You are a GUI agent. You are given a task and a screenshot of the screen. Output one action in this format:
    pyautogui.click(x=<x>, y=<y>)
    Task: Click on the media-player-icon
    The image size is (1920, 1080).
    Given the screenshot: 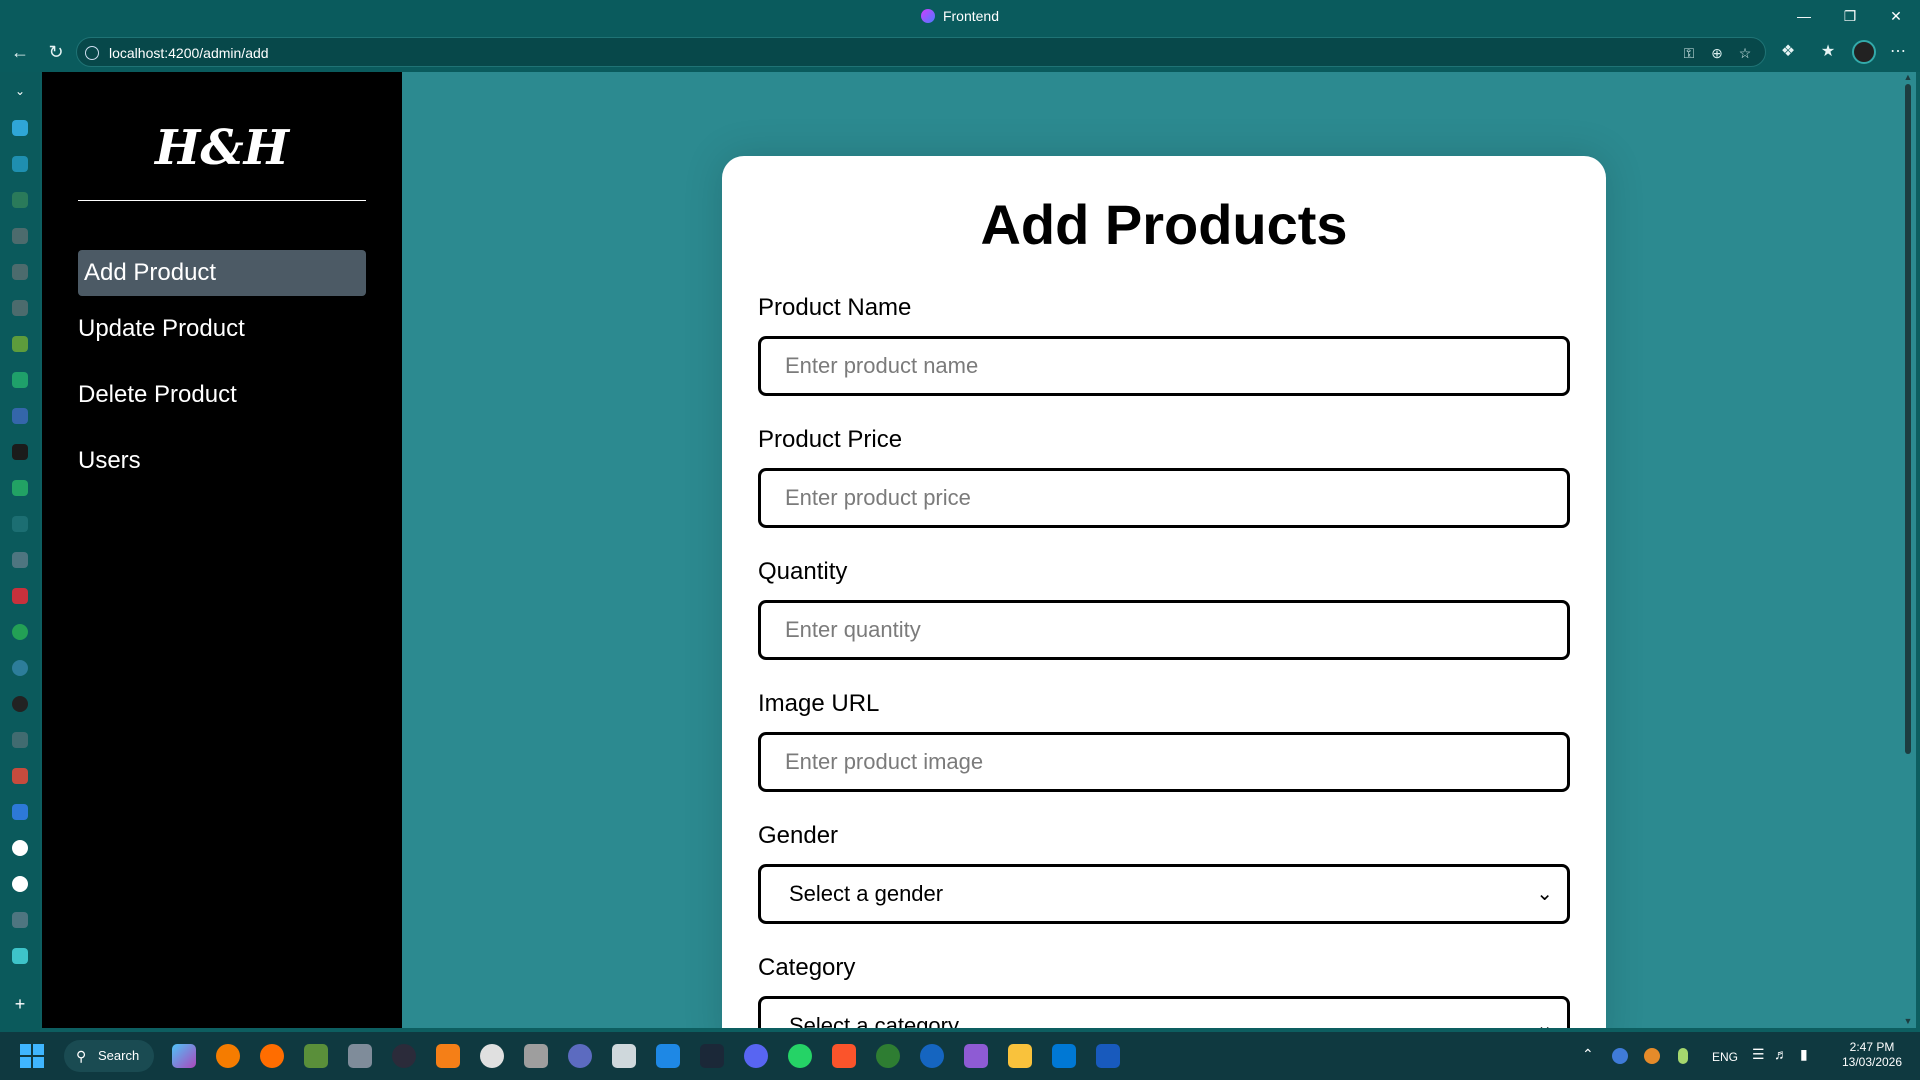 What is the action you would take?
    pyautogui.click(x=404, y=1056)
    